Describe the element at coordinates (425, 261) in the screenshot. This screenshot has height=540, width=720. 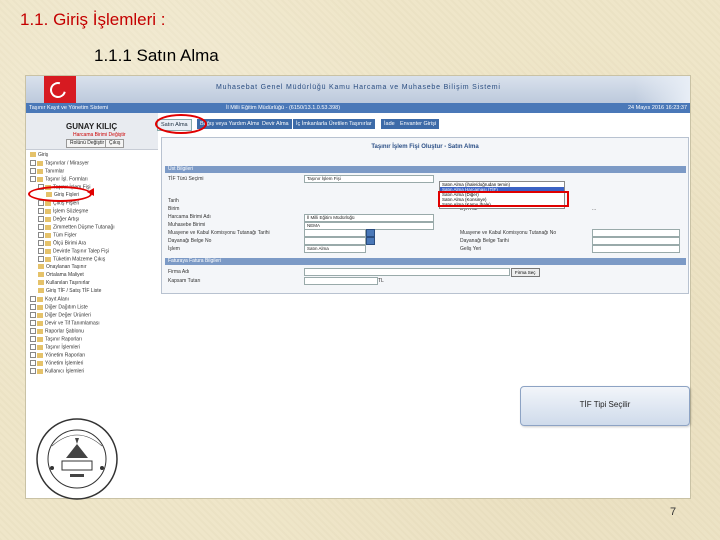
I see `section-header: Faturaya Fatura Bilgileri` at that location.